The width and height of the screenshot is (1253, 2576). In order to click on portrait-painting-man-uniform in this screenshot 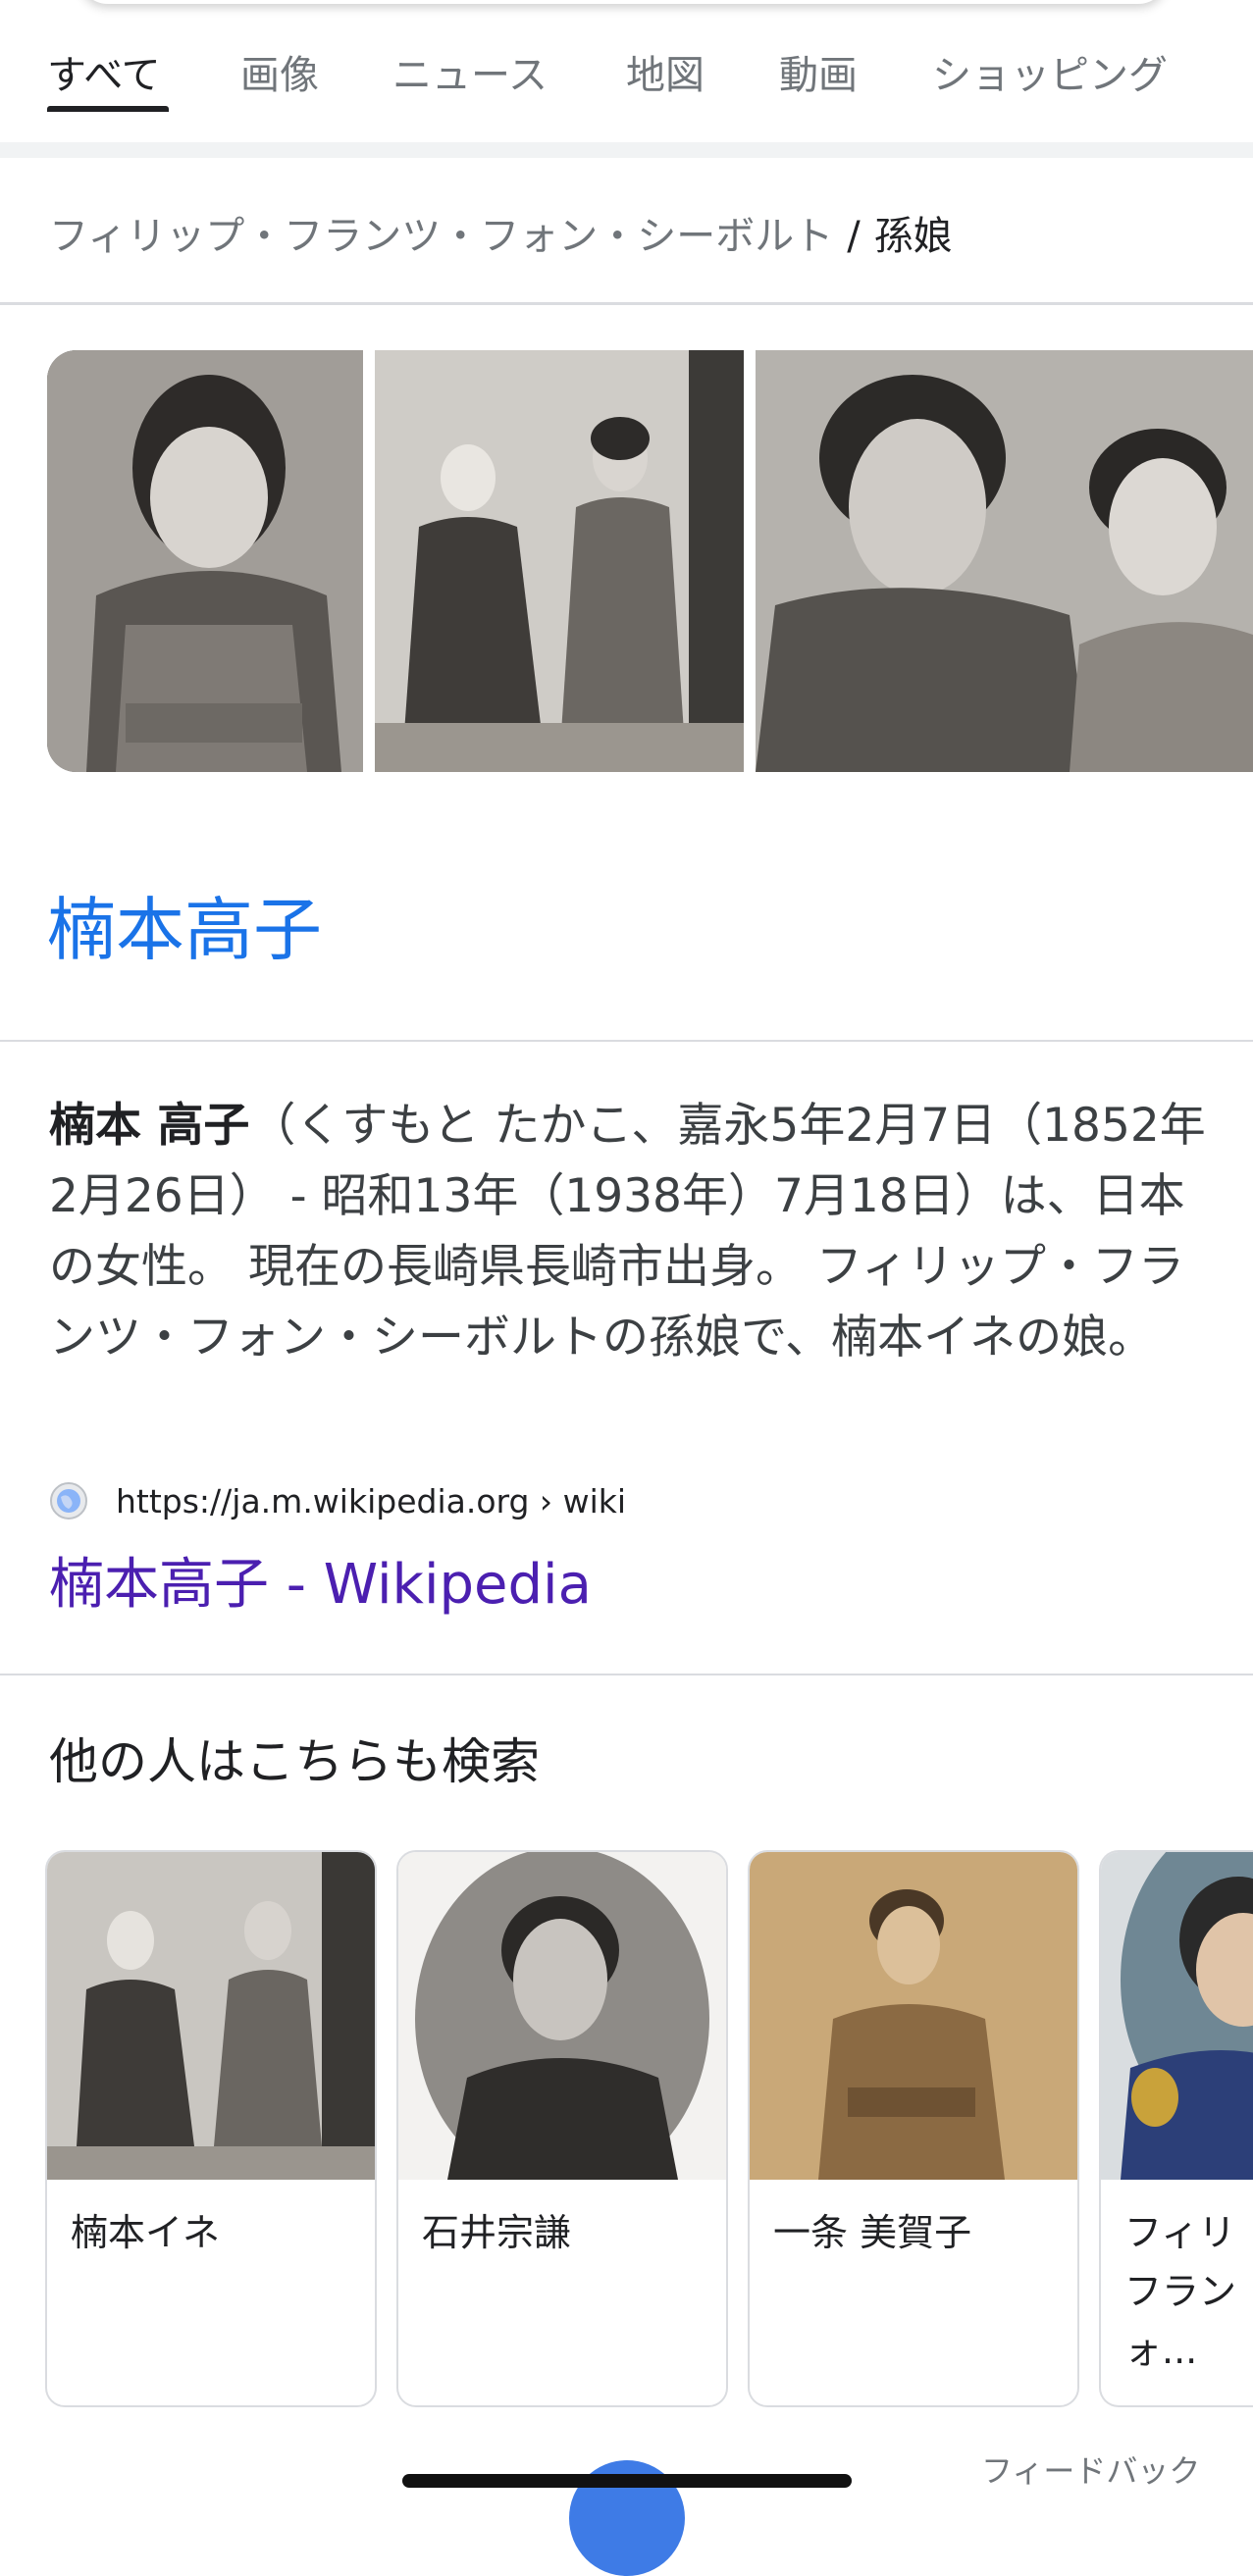, I will do `click(1177, 2016)`.